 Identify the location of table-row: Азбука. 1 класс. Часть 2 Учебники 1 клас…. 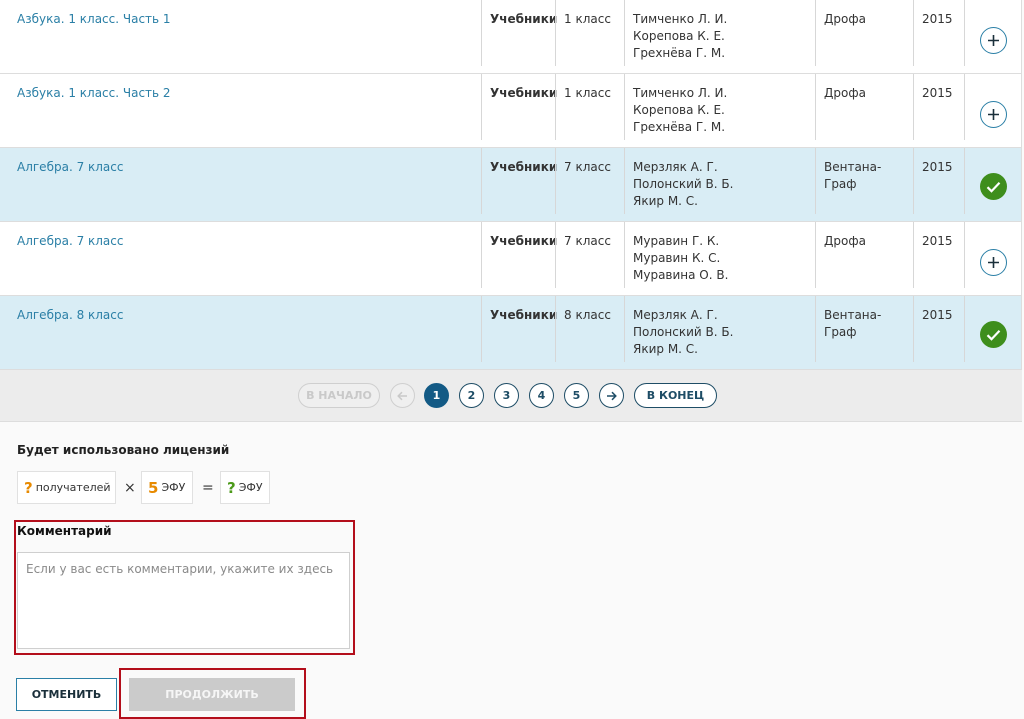
(510, 111).